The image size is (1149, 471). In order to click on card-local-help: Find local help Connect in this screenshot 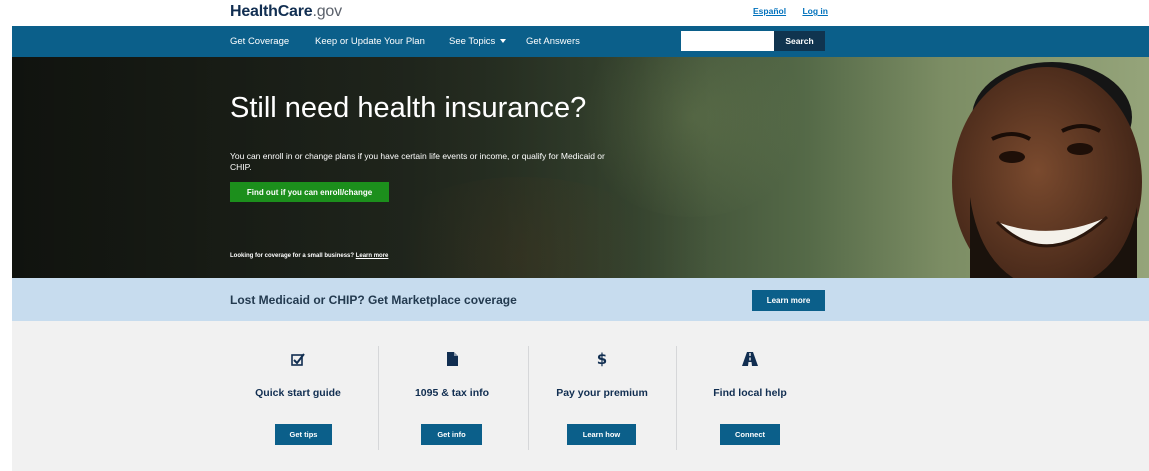, I will do `click(750, 396)`.